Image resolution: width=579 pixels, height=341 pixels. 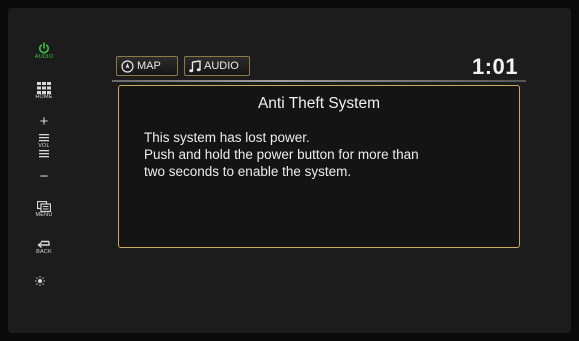 I want to click on back-button: BACK, so click(x=44, y=247).